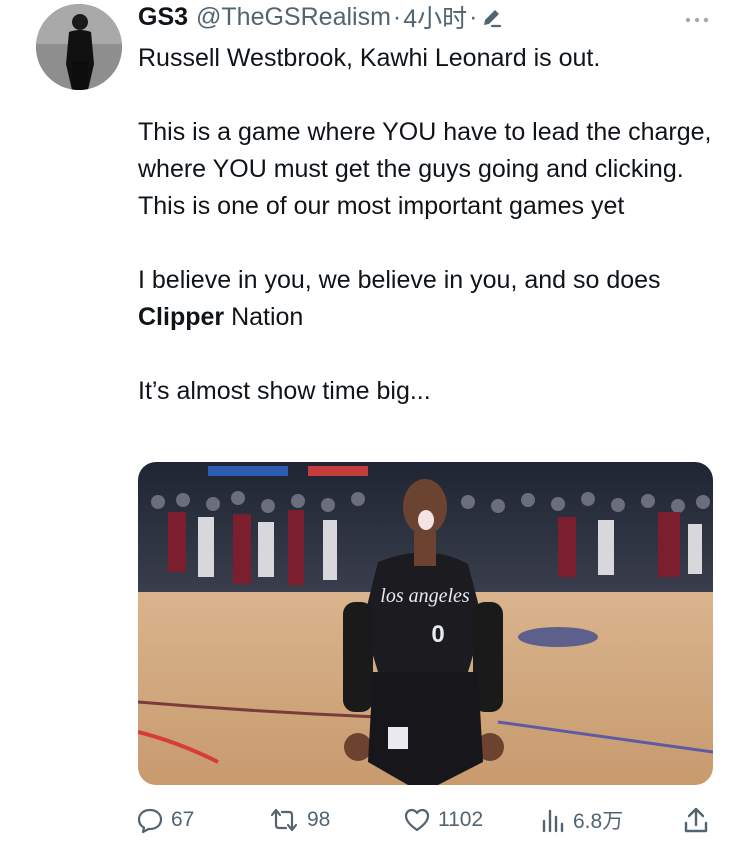  I want to click on like-button: 1102, so click(443, 820).